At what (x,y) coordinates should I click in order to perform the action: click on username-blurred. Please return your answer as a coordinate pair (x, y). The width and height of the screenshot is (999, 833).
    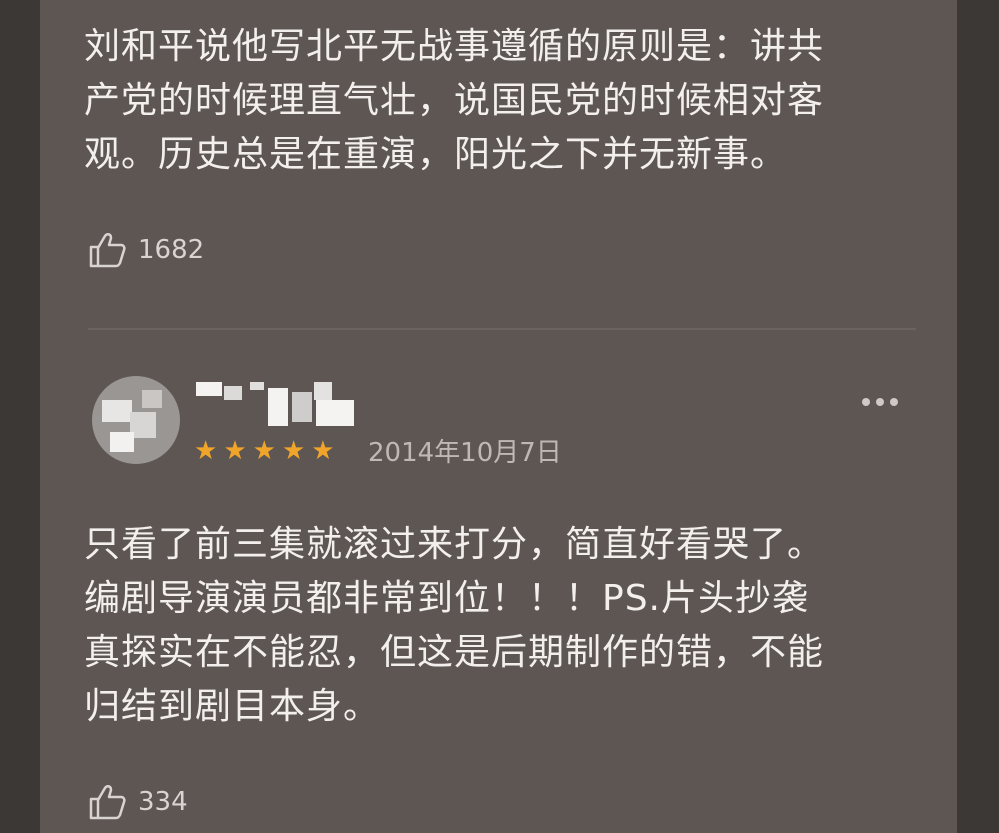
    Looking at the image, I should click on (281, 402).